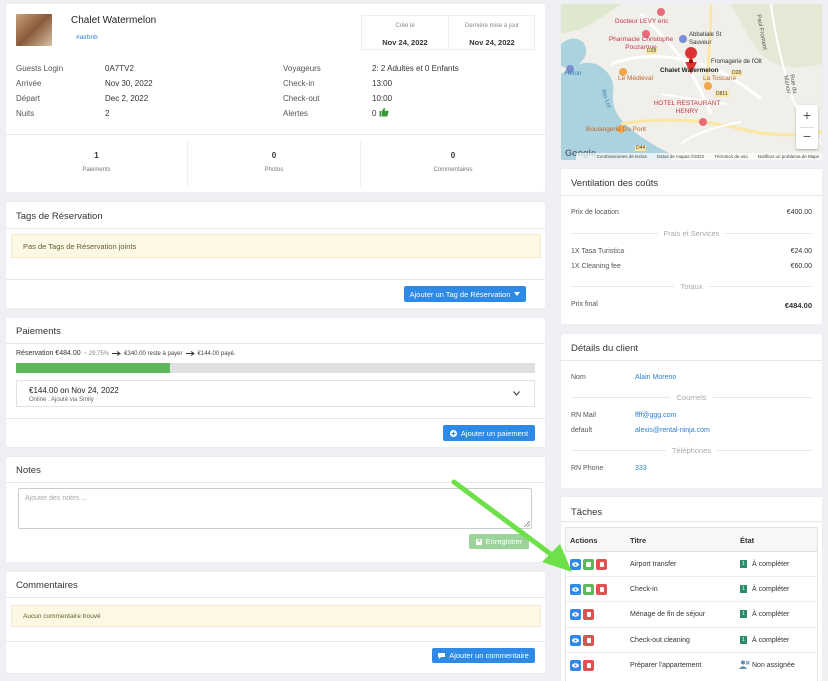  Describe the element at coordinates (275, 343) in the screenshot. I see `payments-title-divider` at that location.